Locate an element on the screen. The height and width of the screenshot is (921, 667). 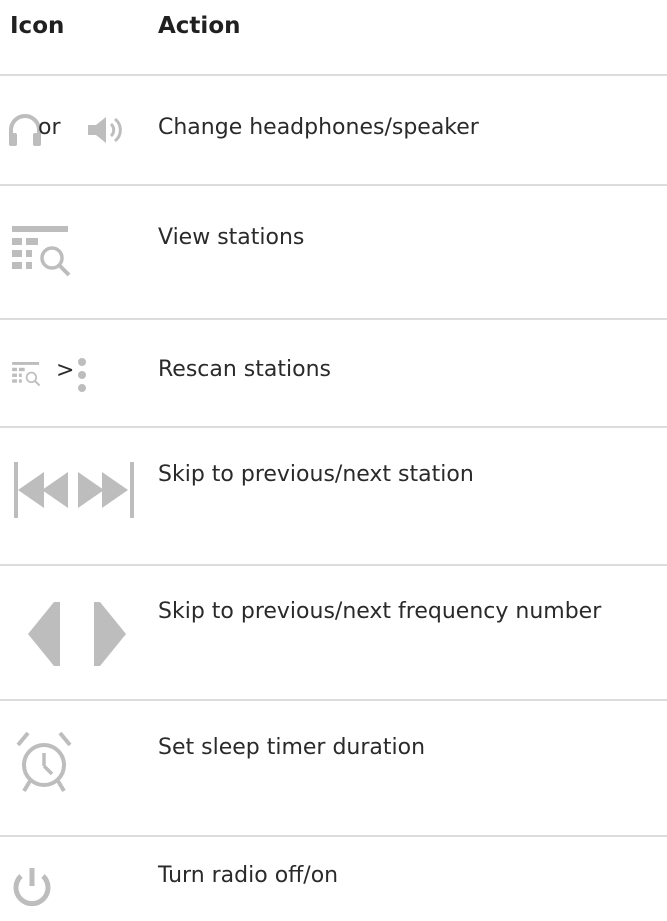
skip-next-icon is located at coordinates (106, 490).